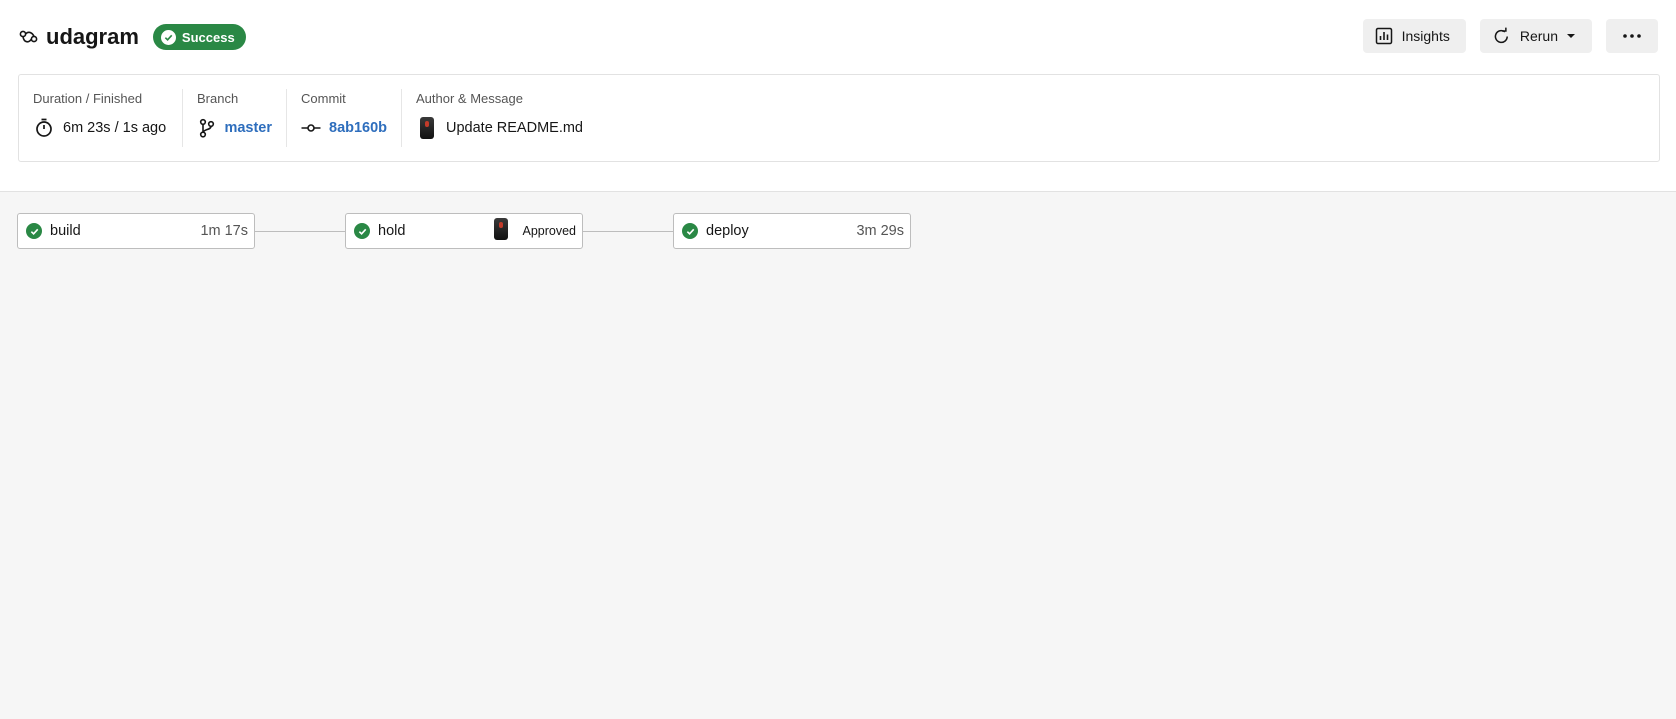 The width and height of the screenshot is (1676, 719). I want to click on job-deploy: deploy 3m 29s, so click(792, 231).